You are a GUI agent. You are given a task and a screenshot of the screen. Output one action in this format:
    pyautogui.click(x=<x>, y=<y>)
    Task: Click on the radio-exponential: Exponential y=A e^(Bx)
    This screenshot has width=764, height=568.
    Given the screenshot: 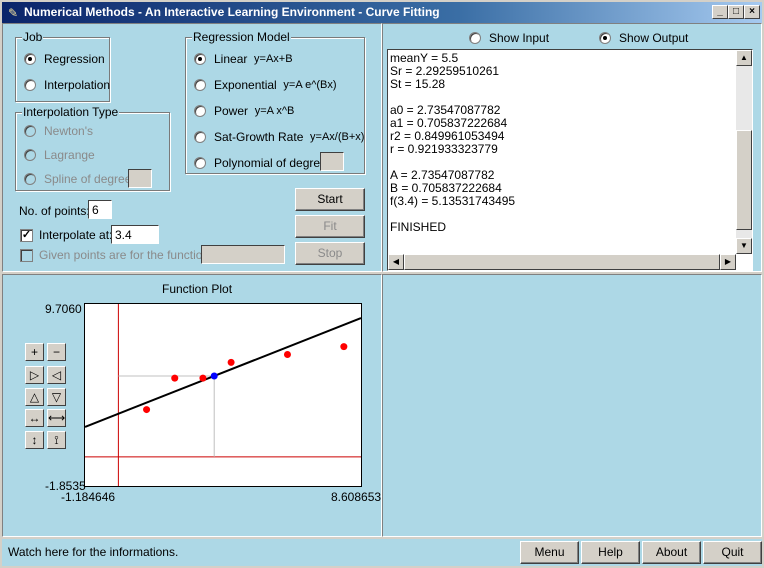 What is the action you would take?
    pyautogui.click(x=265, y=85)
    